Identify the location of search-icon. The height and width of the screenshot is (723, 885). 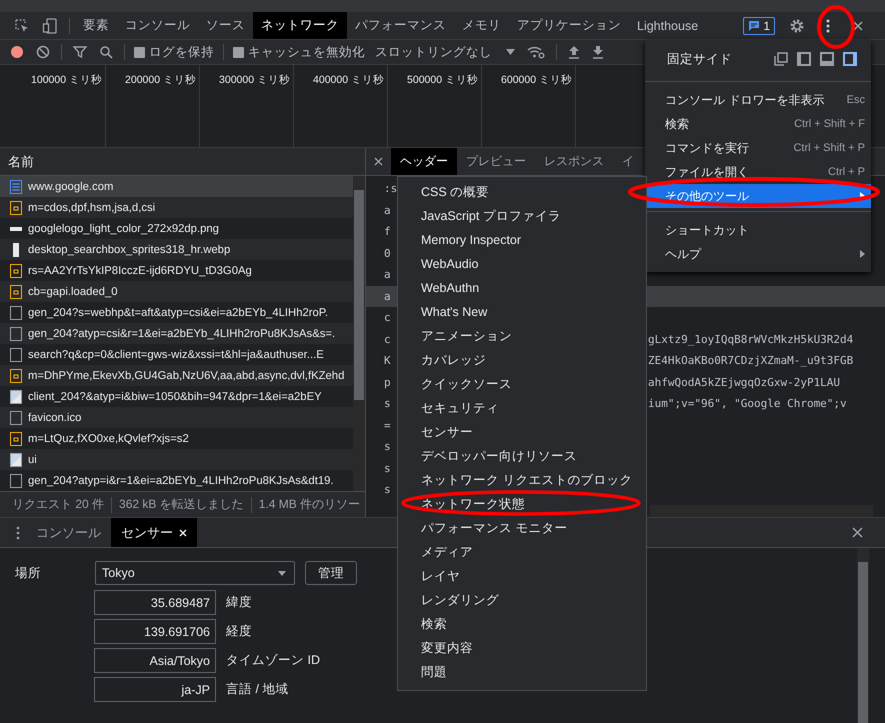
(106, 52).